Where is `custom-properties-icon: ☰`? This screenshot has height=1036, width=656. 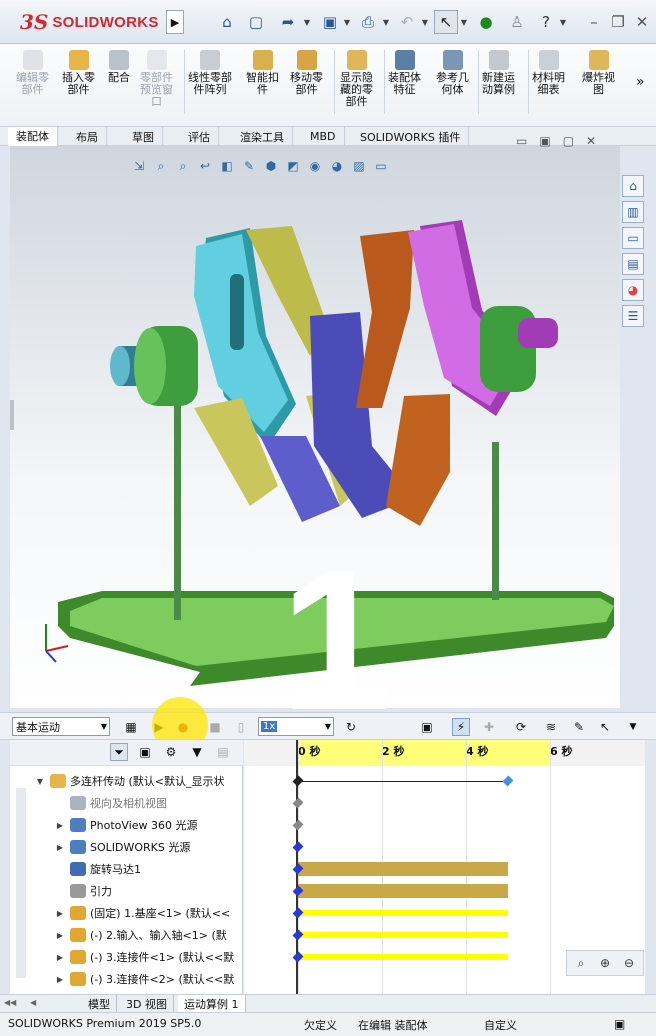
custom-properties-icon: ☰ is located at coordinates (633, 316).